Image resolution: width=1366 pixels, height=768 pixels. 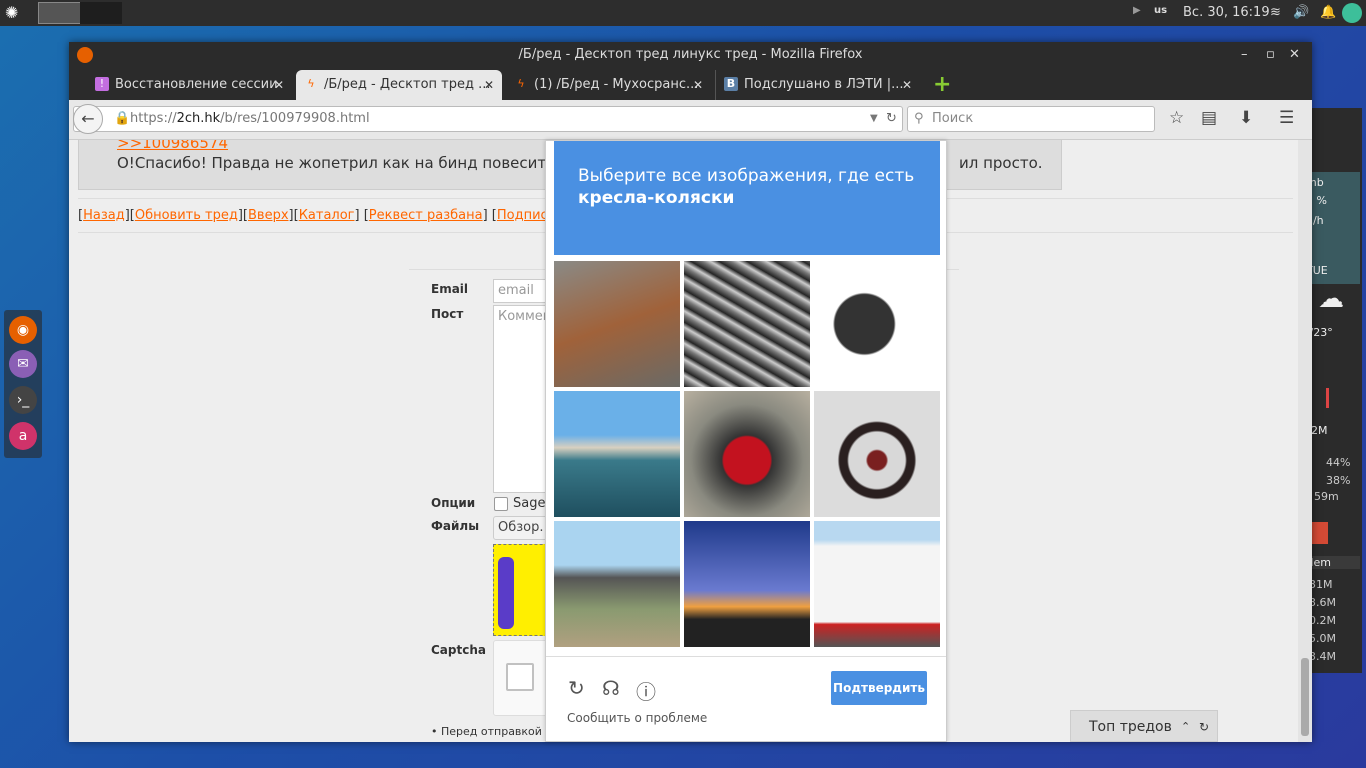 I want to click on tab-vk: B Подслушано в ЛЭТИ |... ✕, so click(x=817, y=85).